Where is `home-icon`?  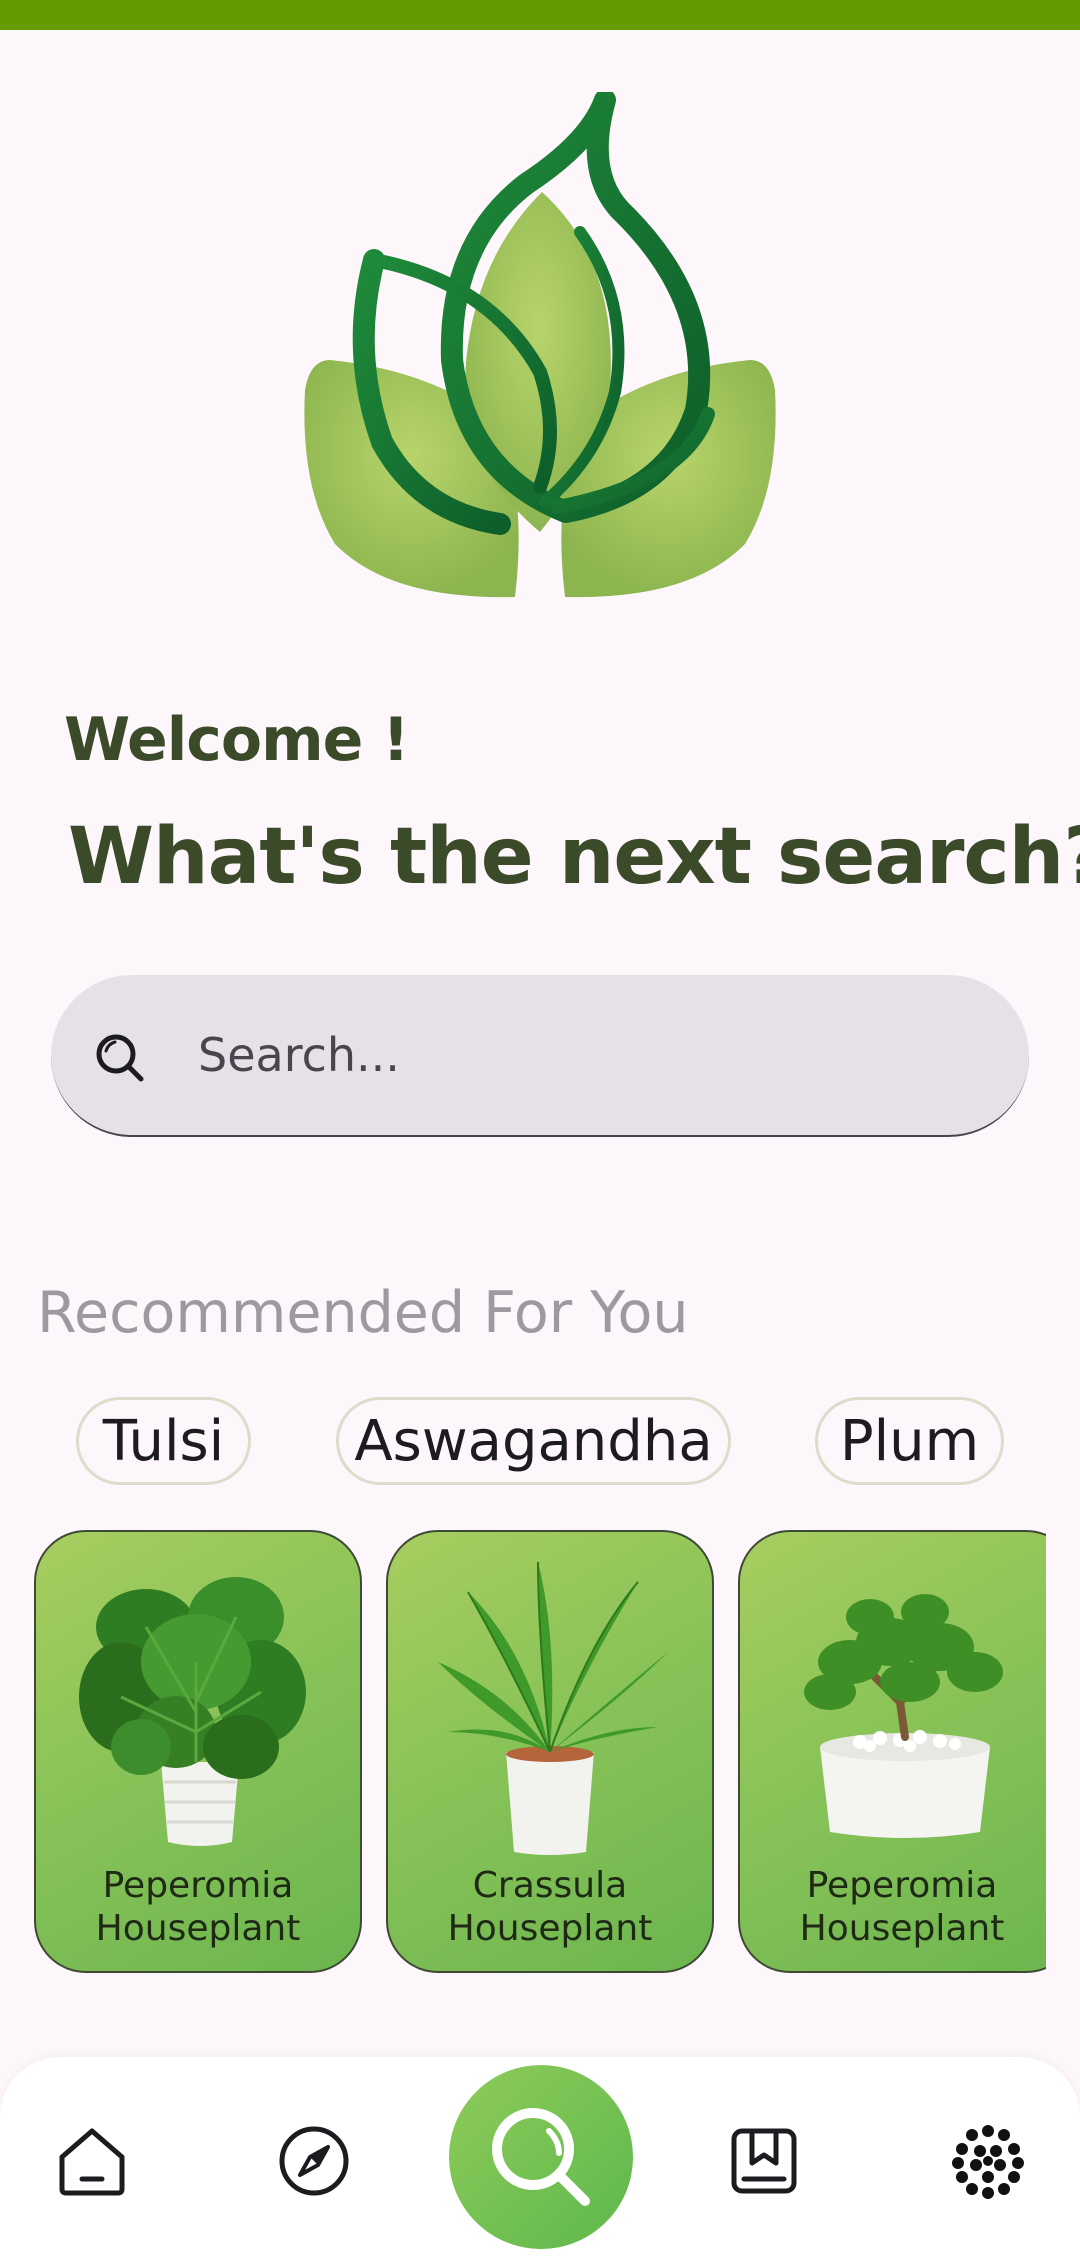 home-icon is located at coordinates (92, 2161).